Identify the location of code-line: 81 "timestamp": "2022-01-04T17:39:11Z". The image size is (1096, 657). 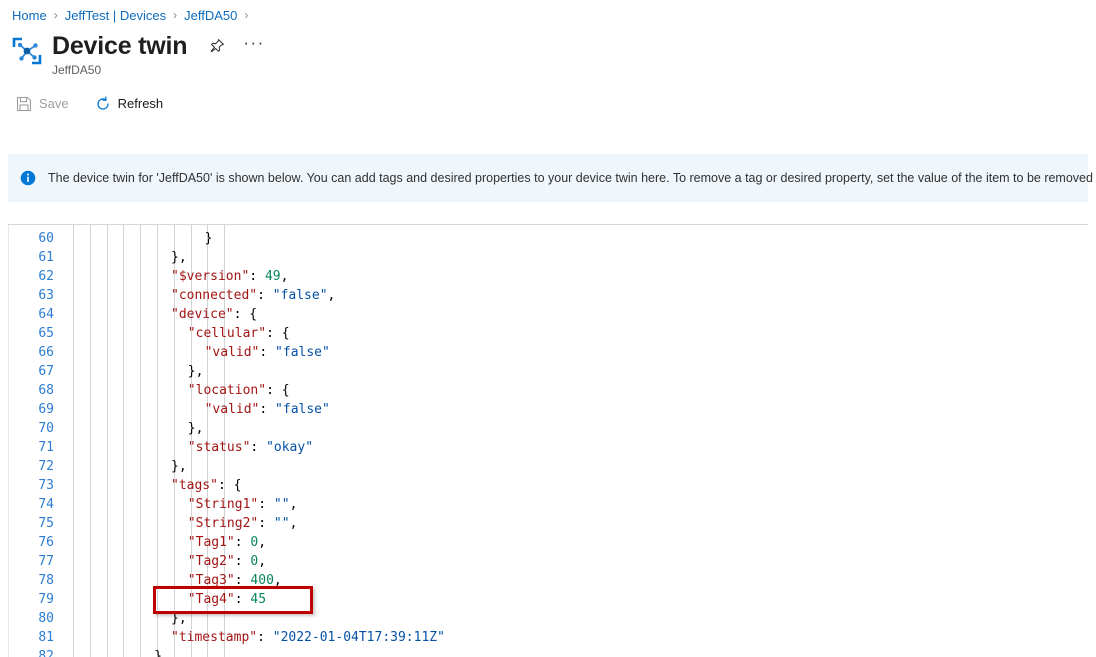
(548, 637).